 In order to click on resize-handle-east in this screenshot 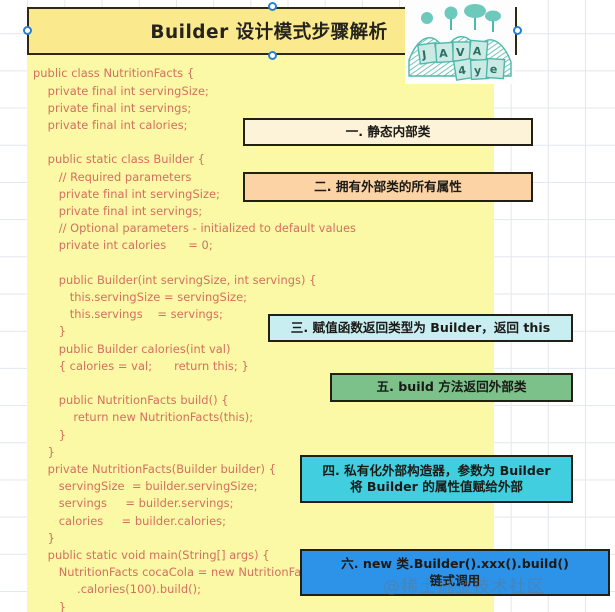, I will do `click(517, 30)`.